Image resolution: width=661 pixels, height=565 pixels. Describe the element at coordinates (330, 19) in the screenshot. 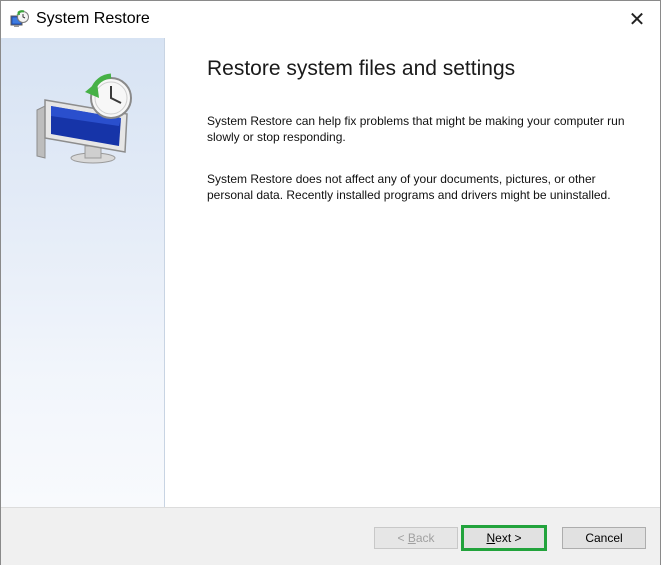

I see `title-bar: System Restore ✕` at that location.